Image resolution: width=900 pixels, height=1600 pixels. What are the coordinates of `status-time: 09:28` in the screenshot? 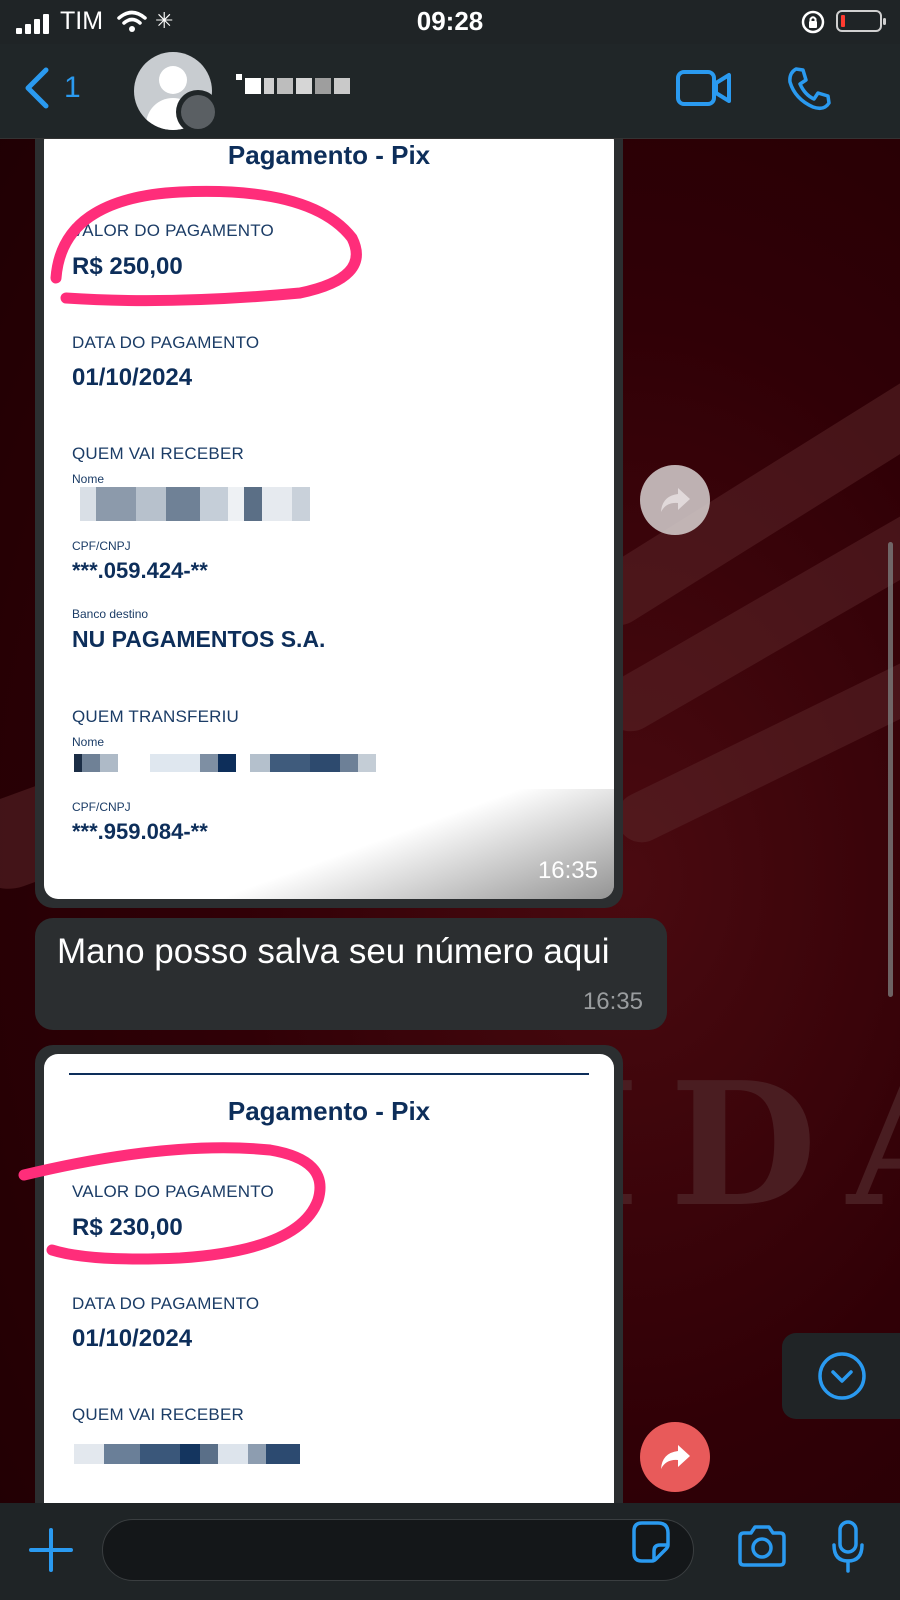 It's located at (450, 21).